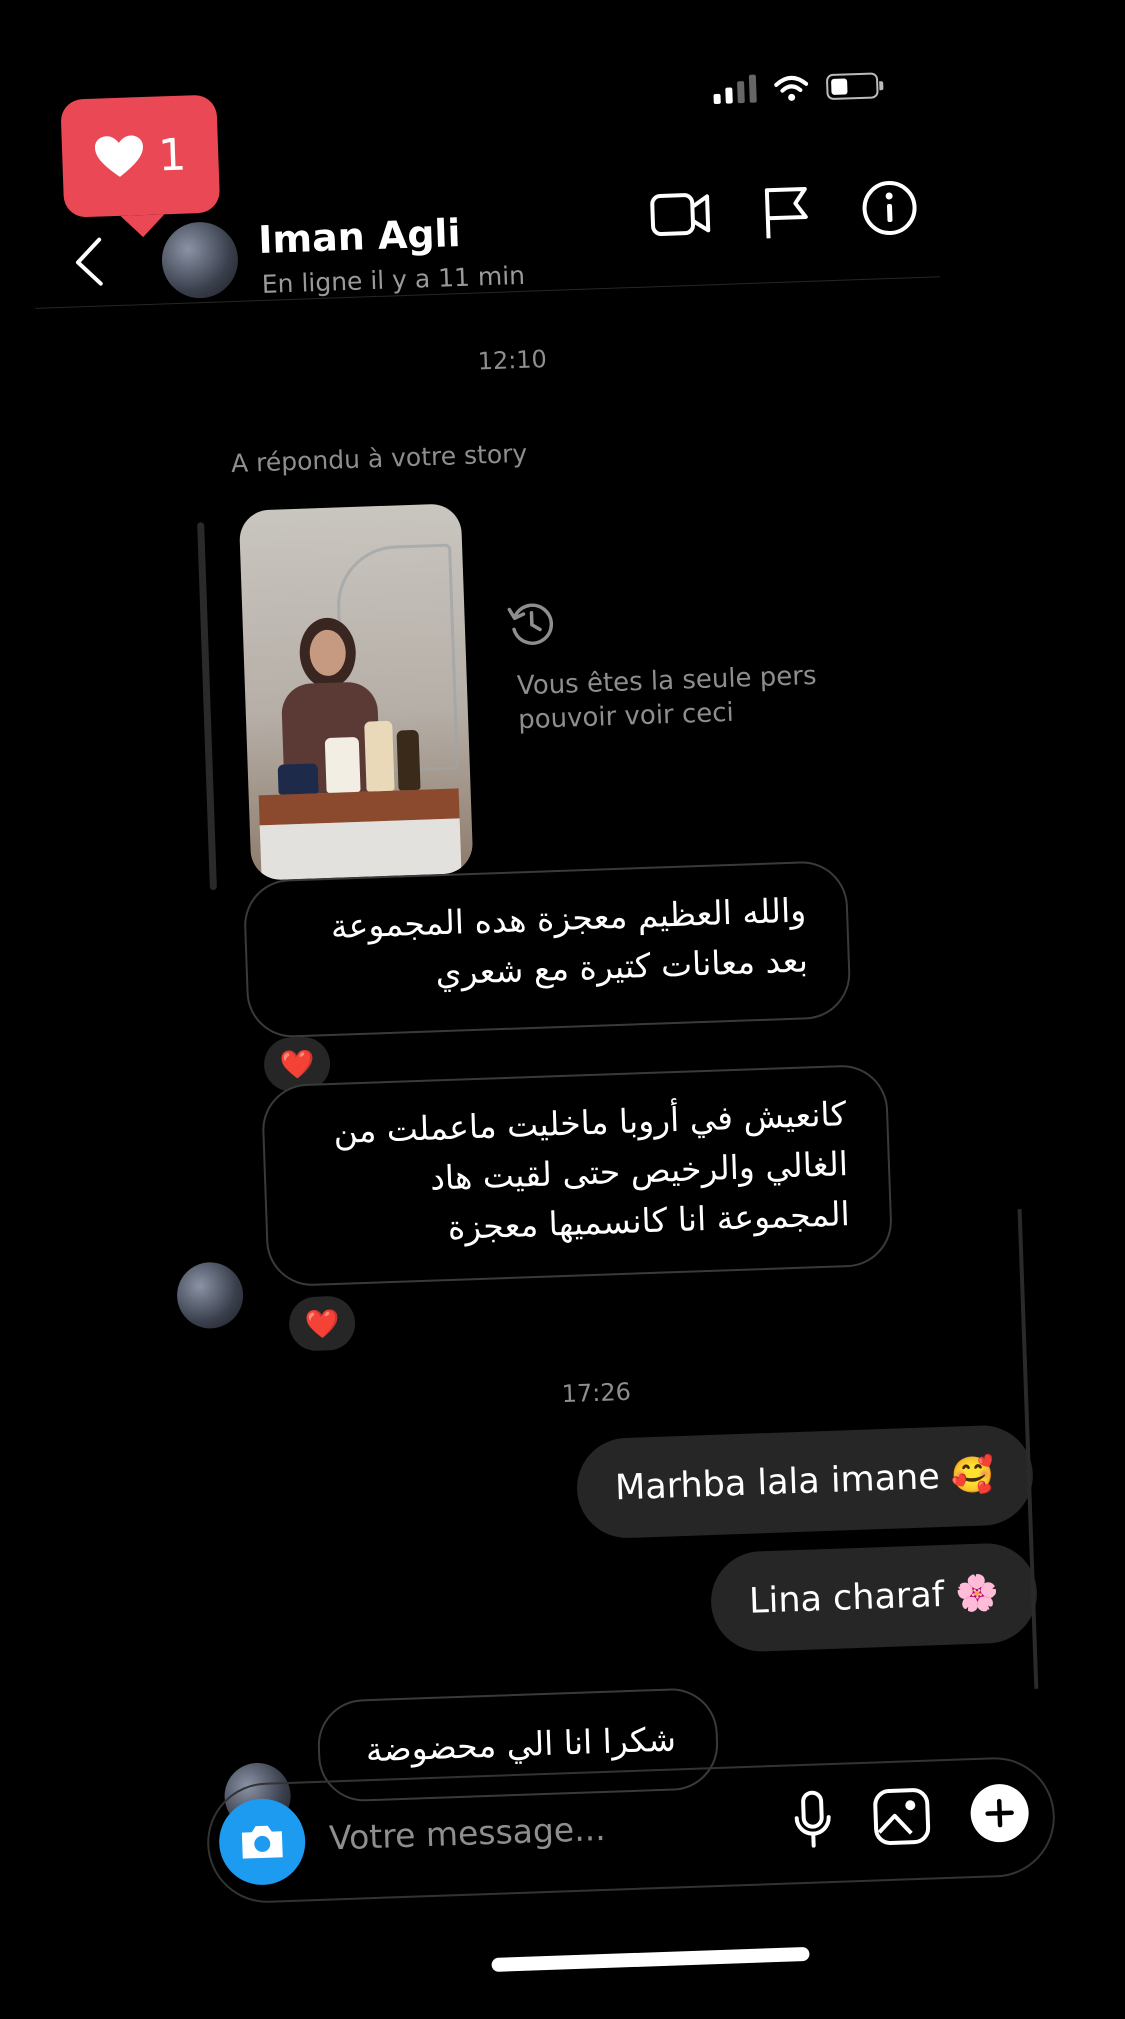 The height and width of the screenshot is (2019, 1125). Describe the element at coordinates (512, 360) in the screenshot. I see `timestamp: 12:10` at that location.